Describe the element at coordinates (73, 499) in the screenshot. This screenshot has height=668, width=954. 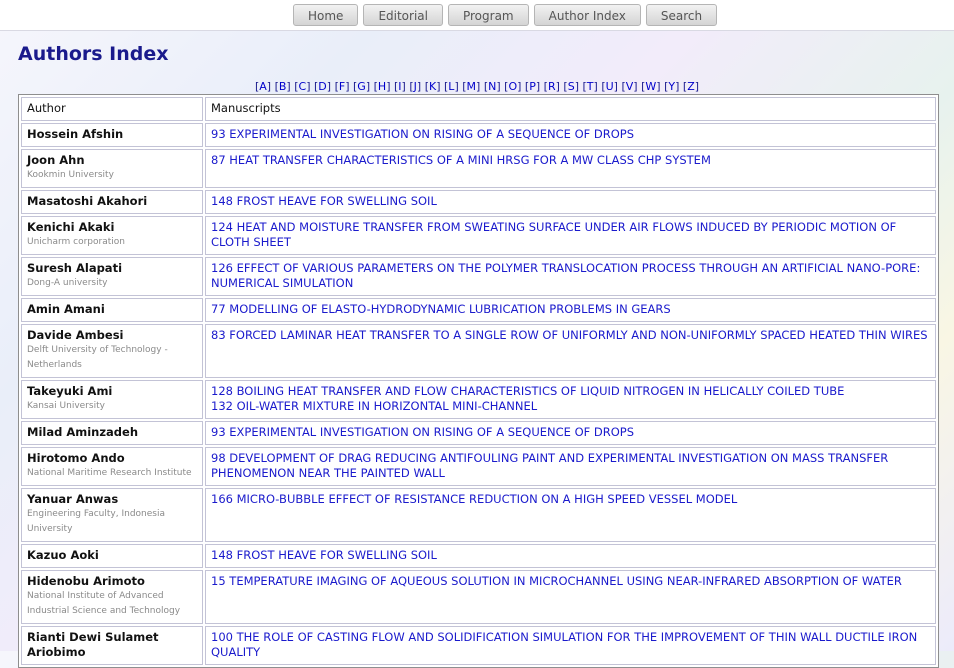
I see `author-name: Yanuar Anwas` at that location.